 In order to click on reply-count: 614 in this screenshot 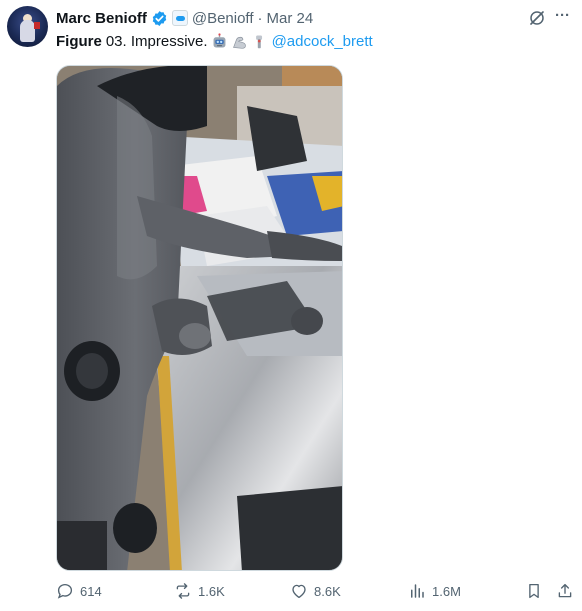, I will do `click(91, 591)`.